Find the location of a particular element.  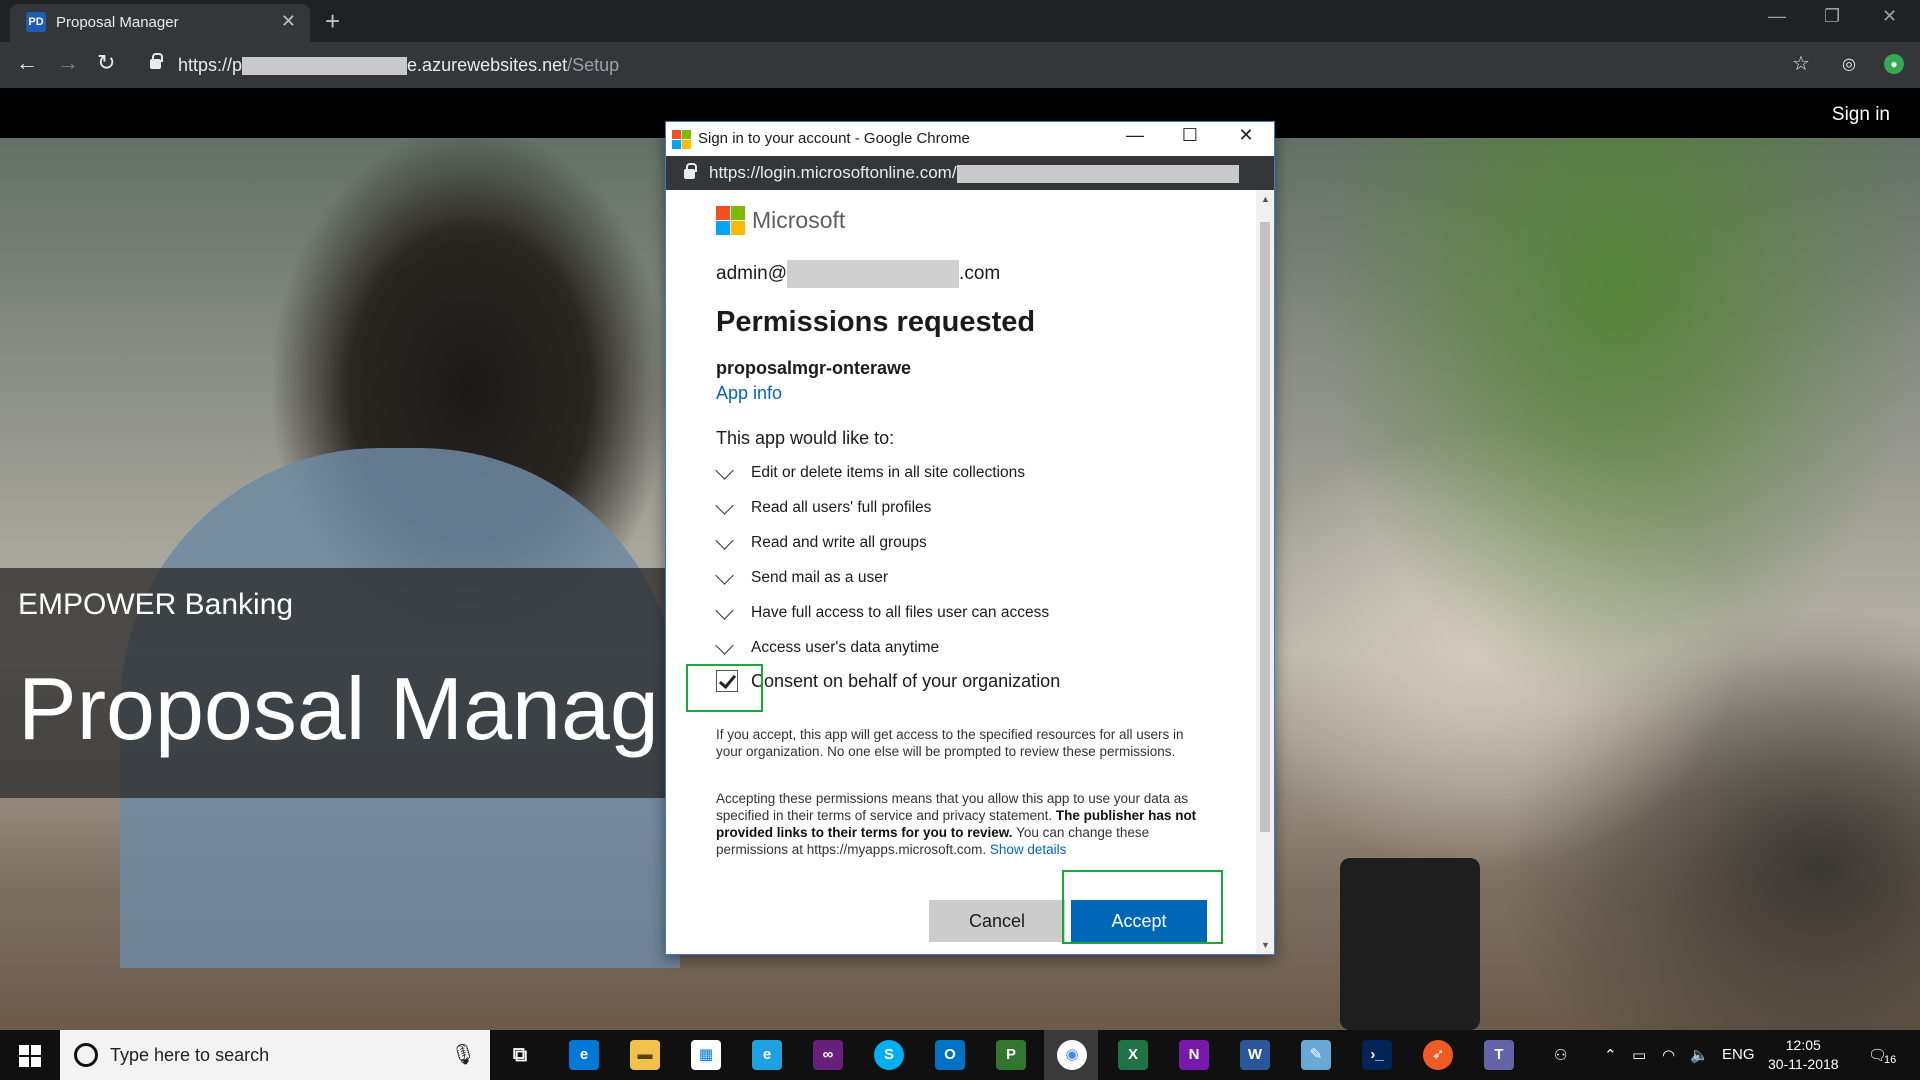

hero-title: Proposal Manag is located at coordinates (338, 708).